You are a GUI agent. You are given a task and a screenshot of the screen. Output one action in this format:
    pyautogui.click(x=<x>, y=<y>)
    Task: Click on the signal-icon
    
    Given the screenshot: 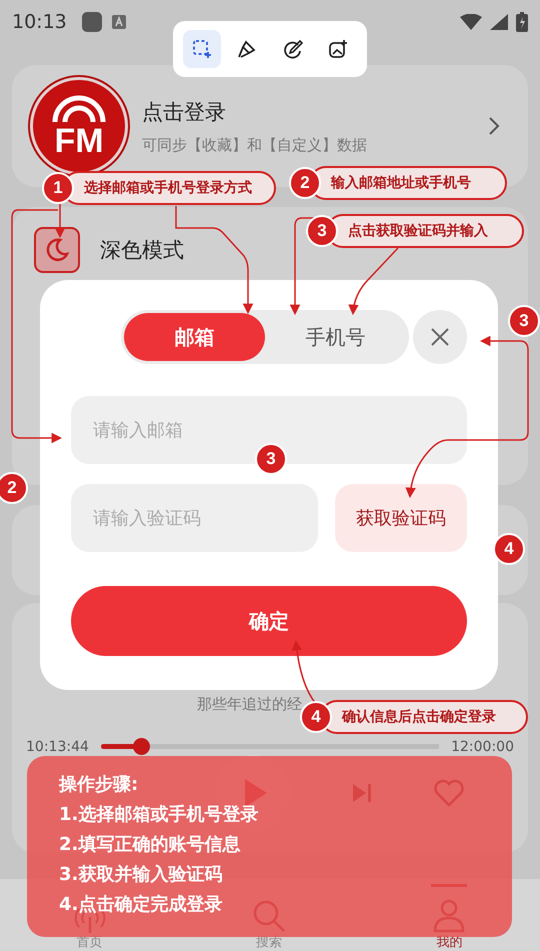 What is the action you would take?
    pyautogui.click(x=499, y=22)
    